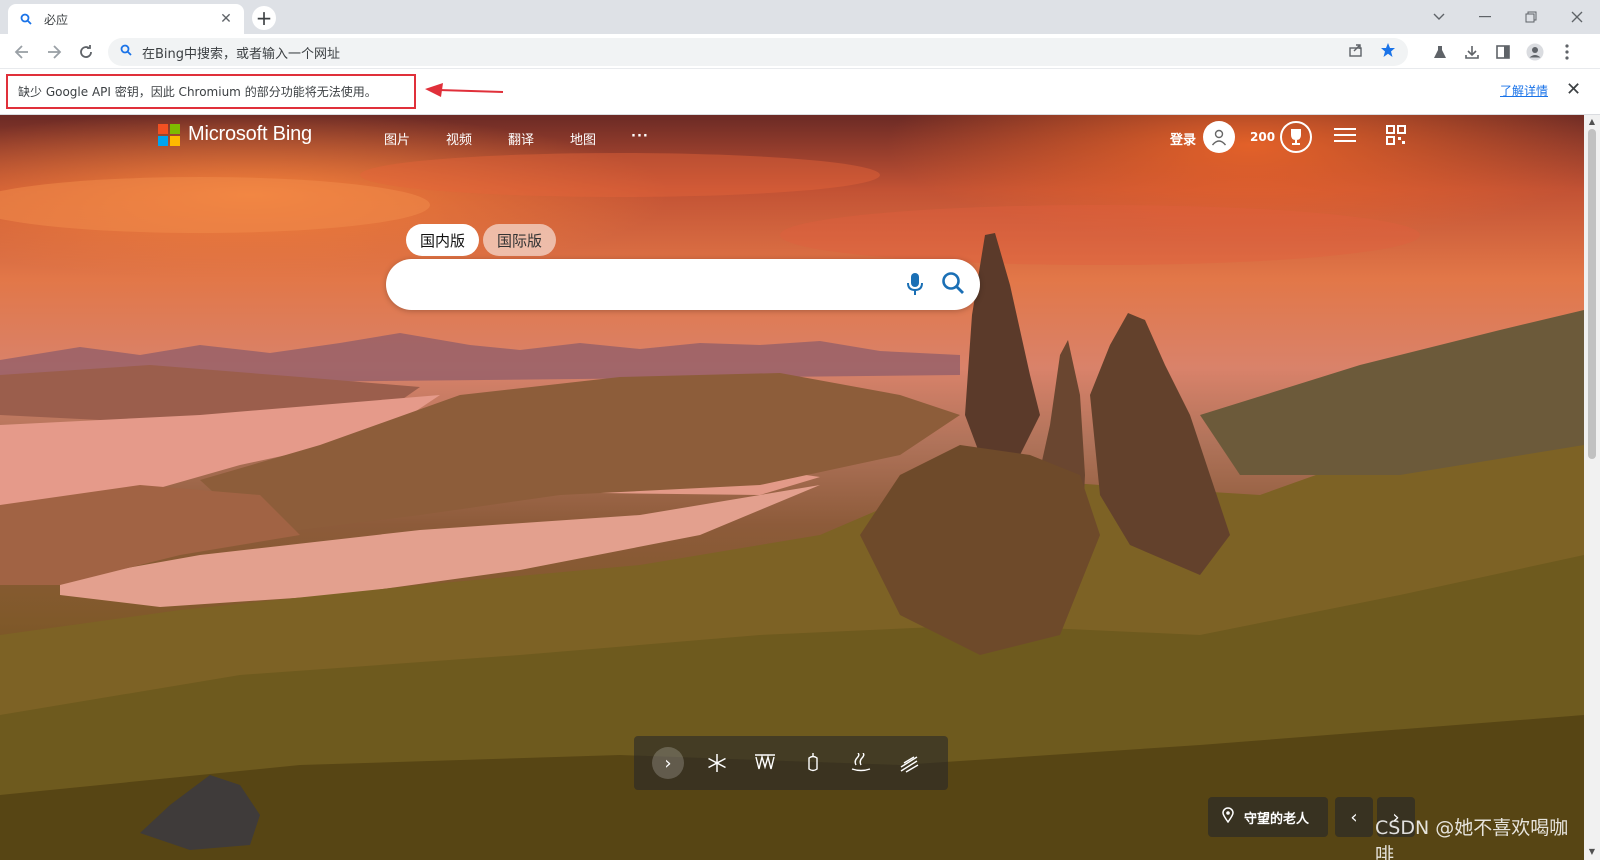 This screenshot has width=1600, height=860. What do you see at coordinates (1439, 17) in the screenshot?
I see `chevron-down-icon` at bounding box center [1439, 17].